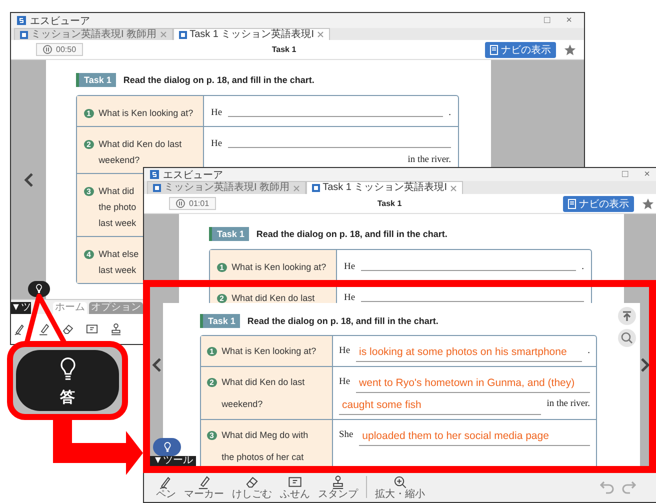 The width and height of the screenshot is (656, 503). I want to click on scroll-to-top-icon, so click(627, 316).